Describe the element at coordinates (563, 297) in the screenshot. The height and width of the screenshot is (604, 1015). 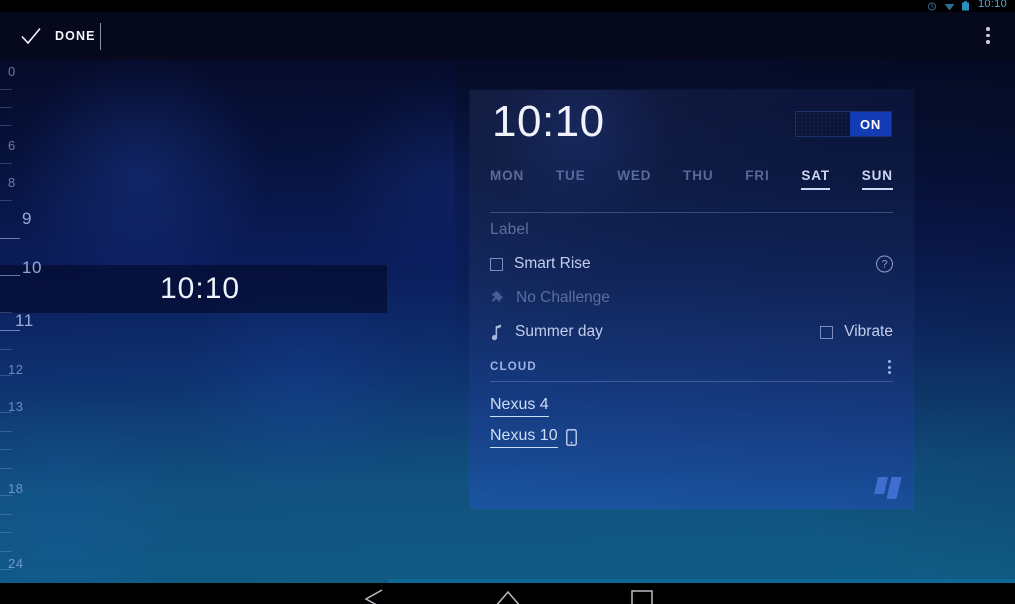
I see `challenge-label: No Challenge` at that location.